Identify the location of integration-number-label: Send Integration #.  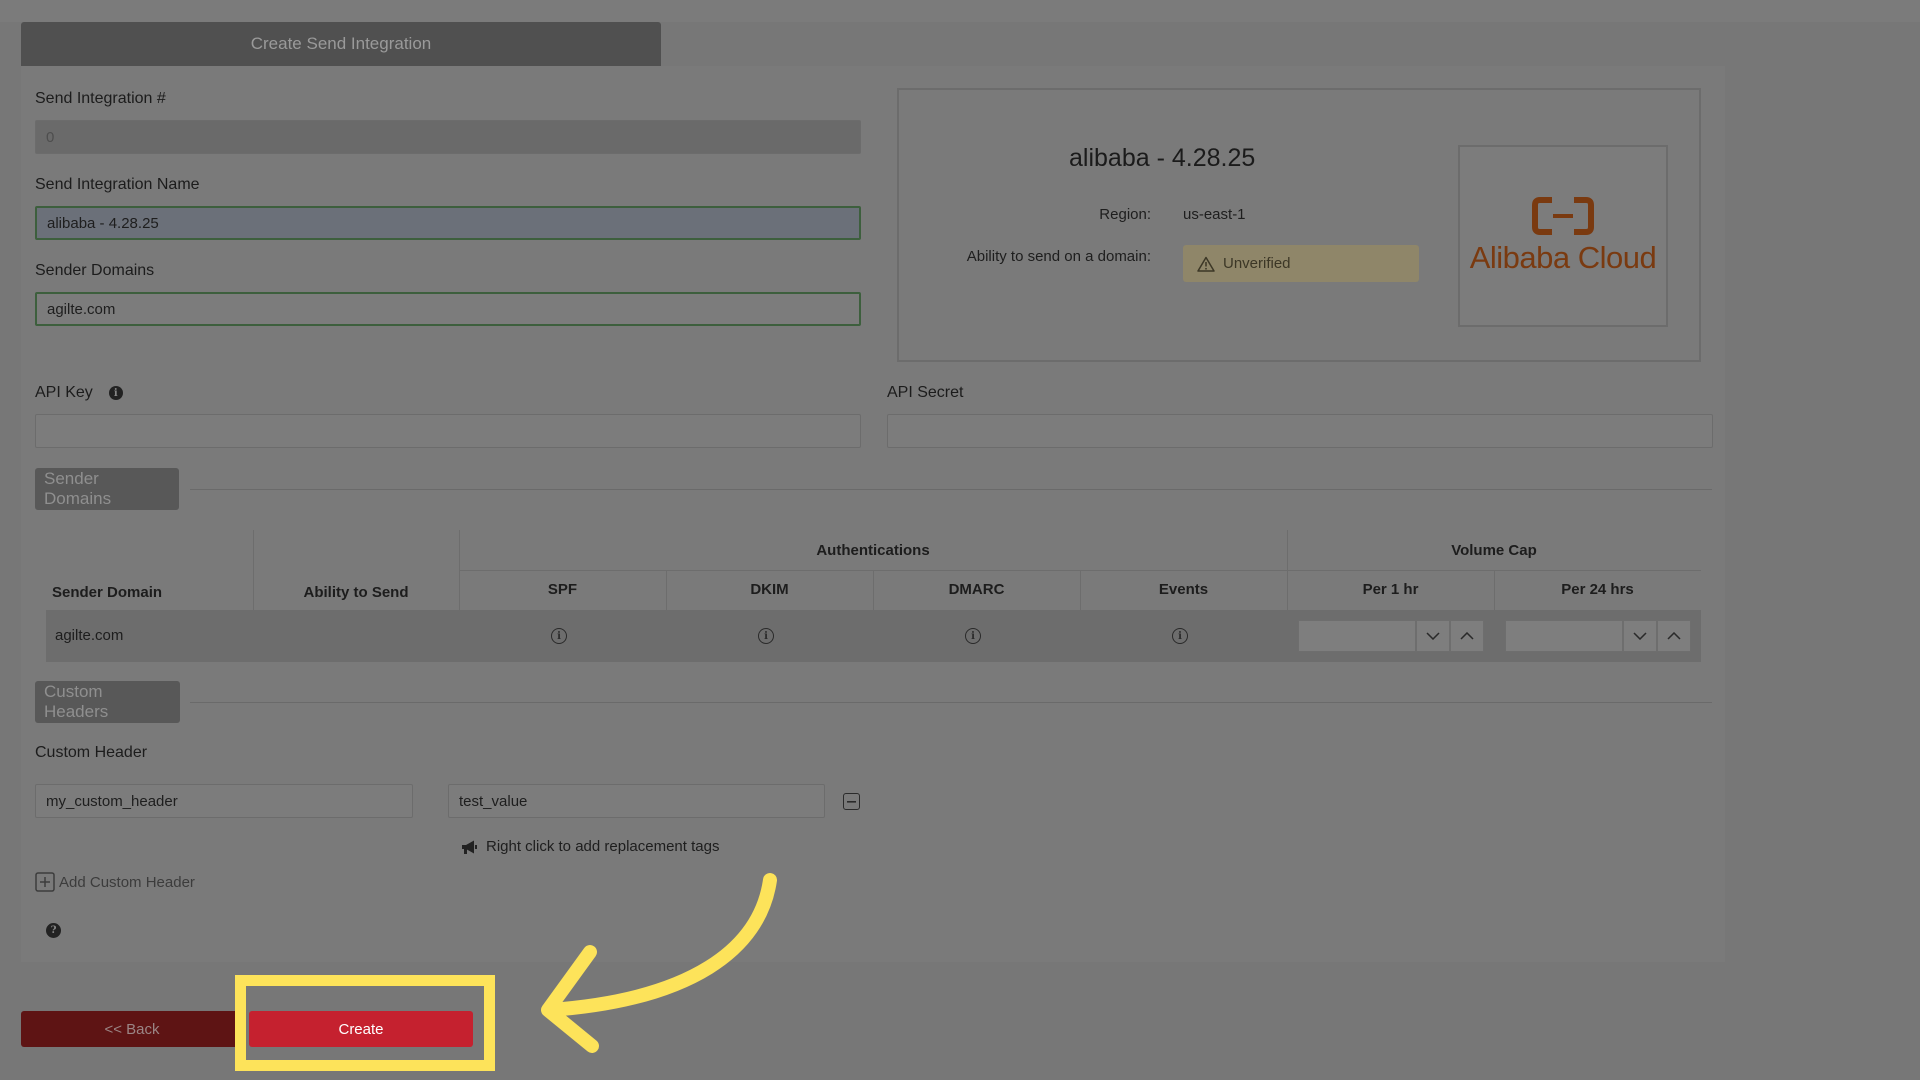
(100, 98).